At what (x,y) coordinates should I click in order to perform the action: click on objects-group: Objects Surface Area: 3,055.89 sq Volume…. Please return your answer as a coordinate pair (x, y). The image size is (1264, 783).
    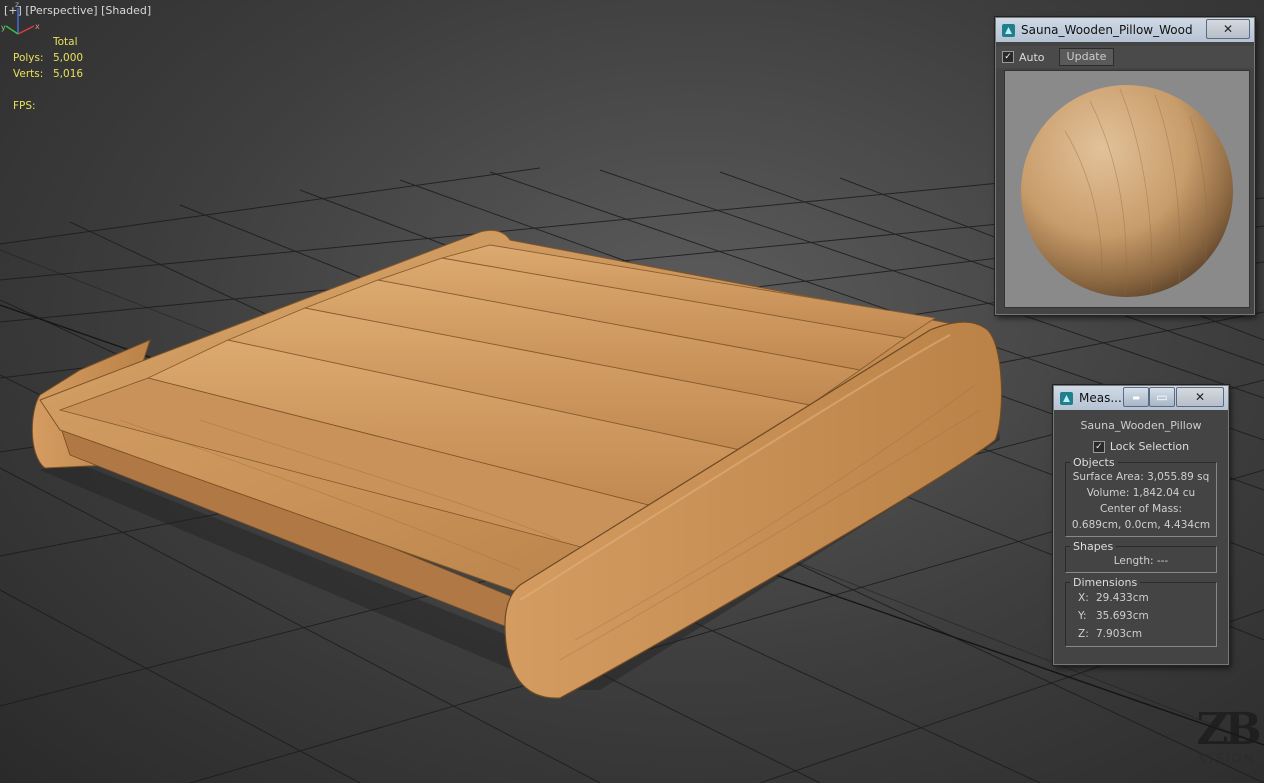
    Looking at the image, I should click on (1141, 496).